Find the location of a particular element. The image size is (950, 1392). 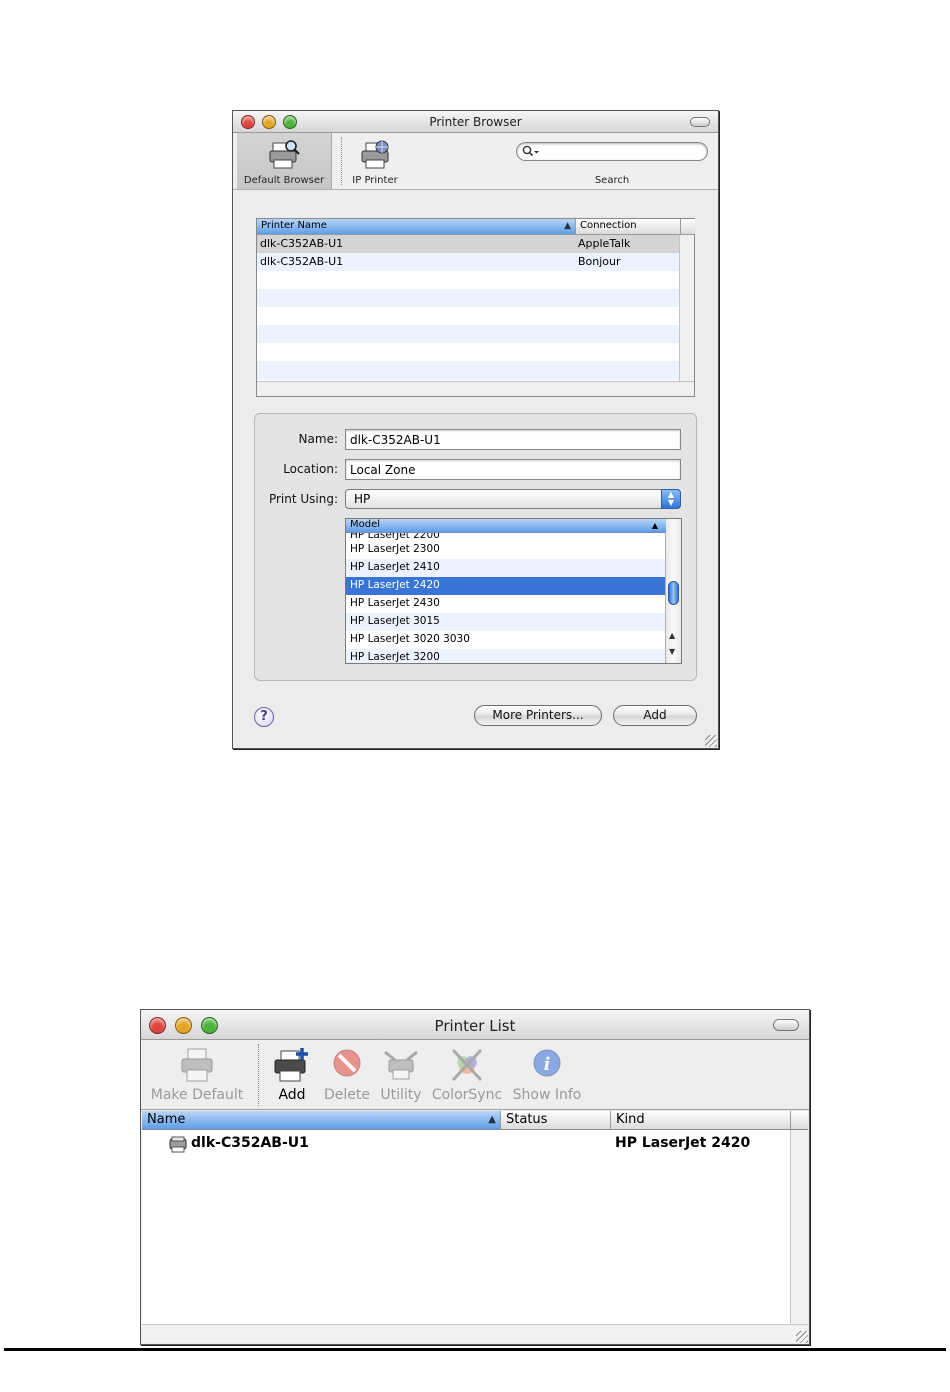

printer-row: dlk-C352AB-U1 Bonjour is located at coordinates (468, 262).